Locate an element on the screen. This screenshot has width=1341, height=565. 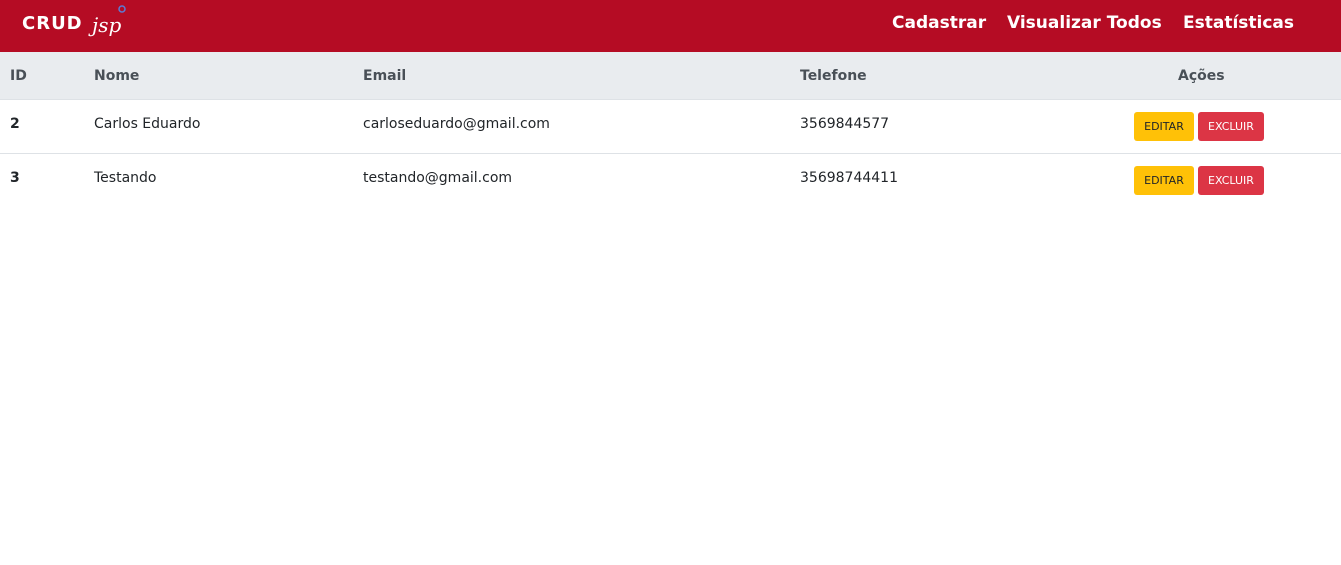
nav-link-cadastrar: Cadastrar is located at coordinates (939, 23).